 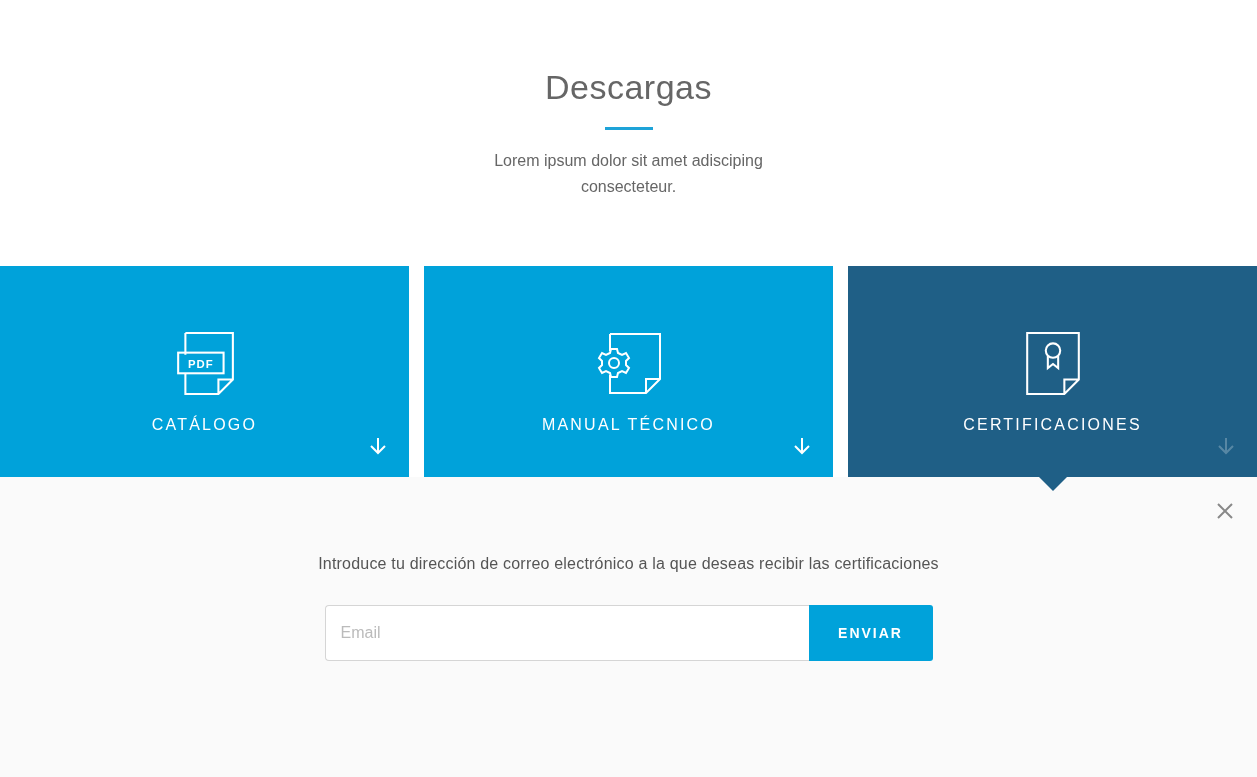 I want to click on download-card: PDF CATÁLOGO, so click(x=204, y=371).